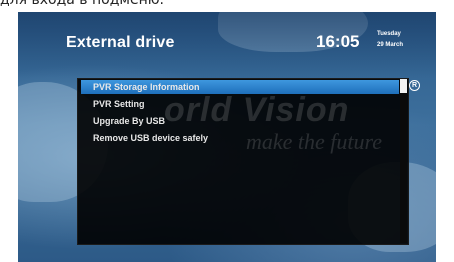  What do you see at coordinates (82, 4) in the screenshot?
I see `caption-text: для входа в подменю.` at bounding box center [82, 4].